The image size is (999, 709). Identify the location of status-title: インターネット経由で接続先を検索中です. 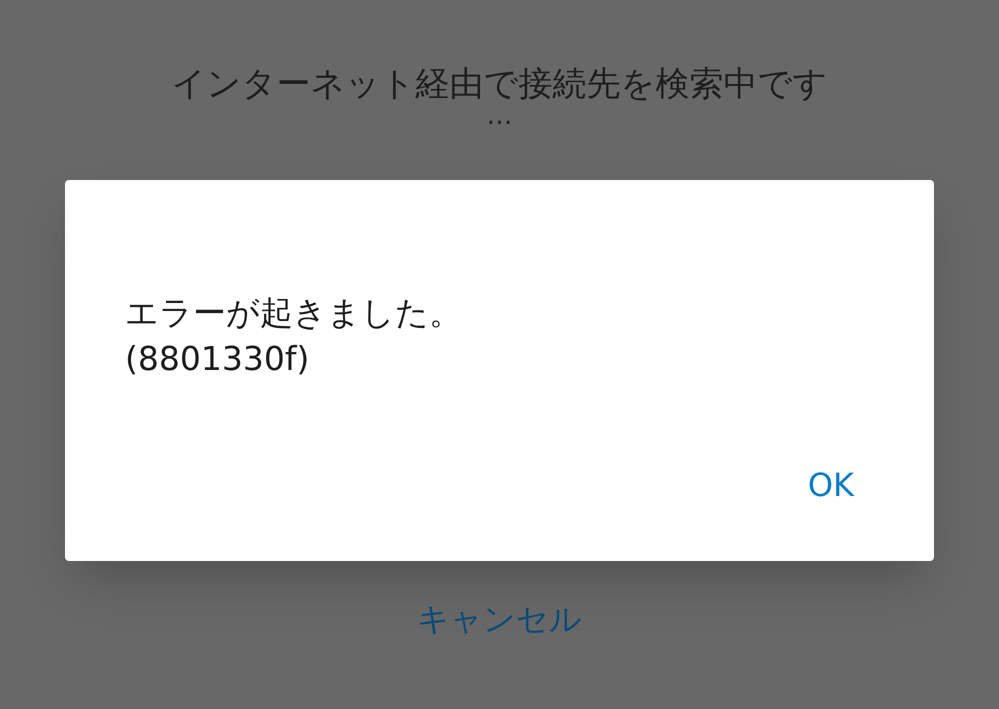
(500, 84).